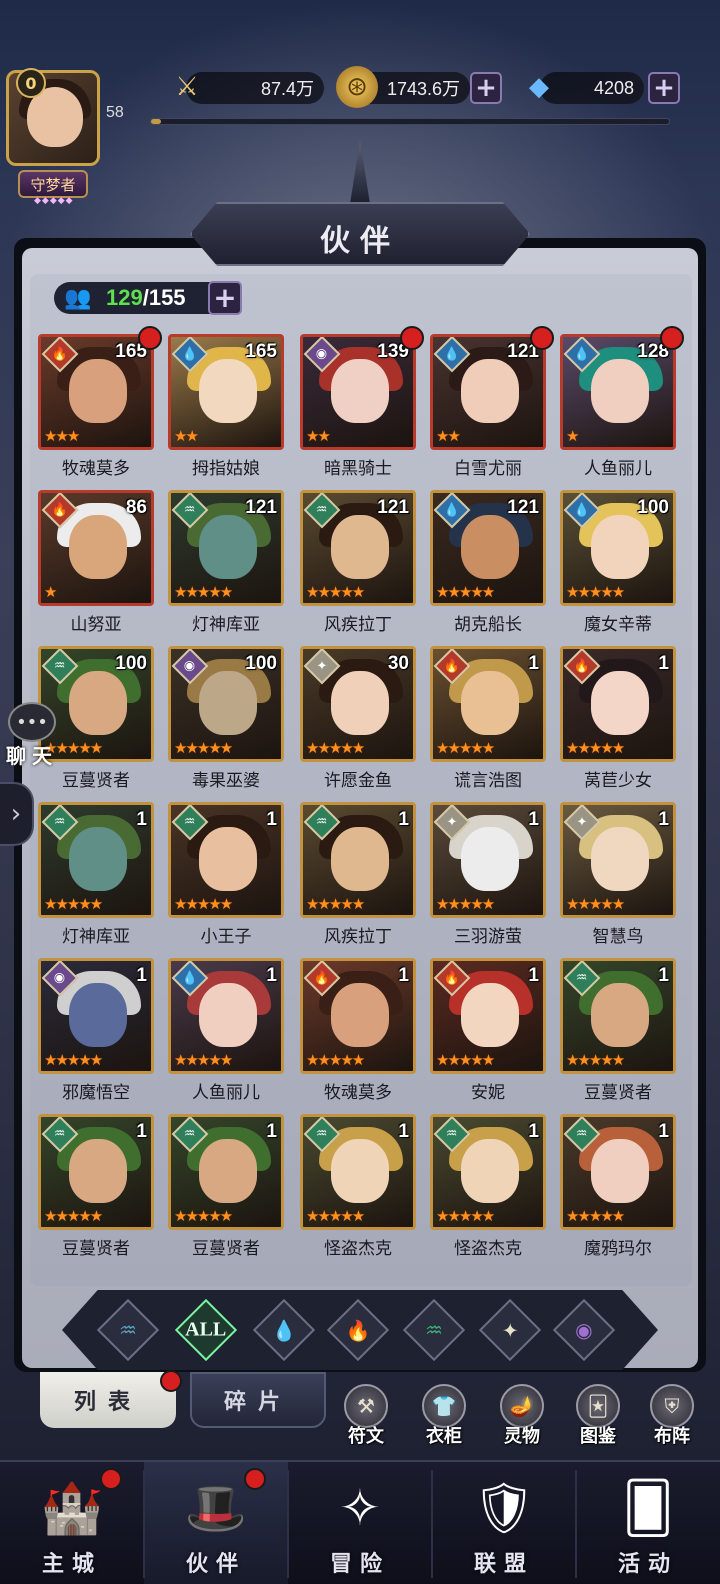  What do you see at coordinates (492, 405) in the screenshot?
I see `hero-card: 💧 121 ★★ 白雪尤丽` at bounding box center [492, 405].